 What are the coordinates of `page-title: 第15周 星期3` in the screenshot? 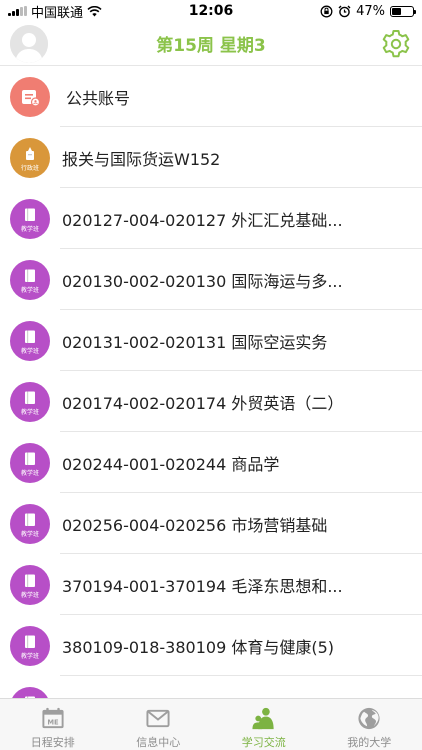 It's located at (211, 46).